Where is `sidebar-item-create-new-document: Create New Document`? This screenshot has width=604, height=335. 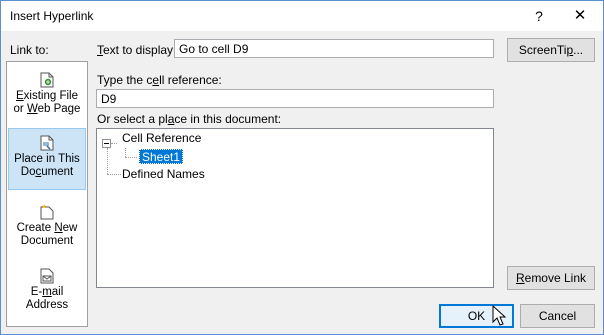 sidebar-item-create-new-document: Create New Document is located at coordinates (47, 229).